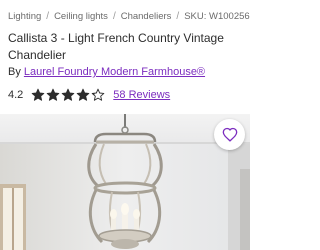 This screenshot has width=320, height=250. Describe the element at coordinates (14, 72) in the screenshot. I see `by-label: By` at that location.